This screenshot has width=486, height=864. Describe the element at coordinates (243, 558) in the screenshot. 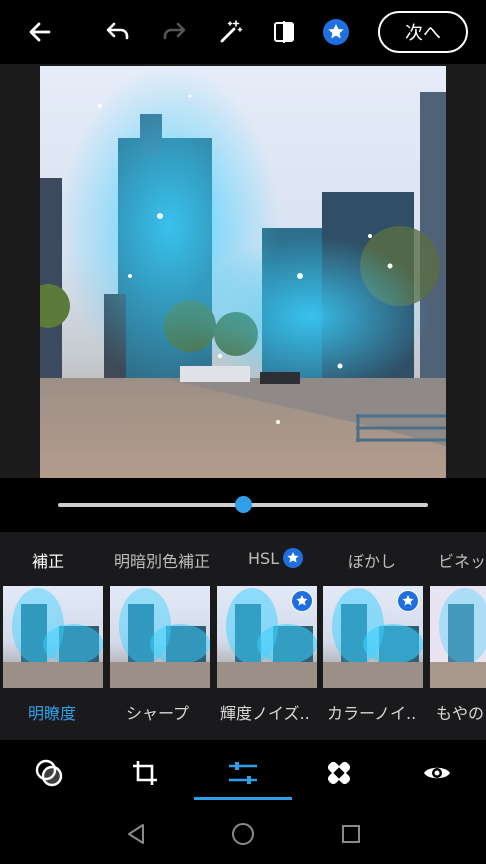

I see `adjustment-tabs: 補正 明暗別色補正 HSL ぼかし ビネッ` at that location.